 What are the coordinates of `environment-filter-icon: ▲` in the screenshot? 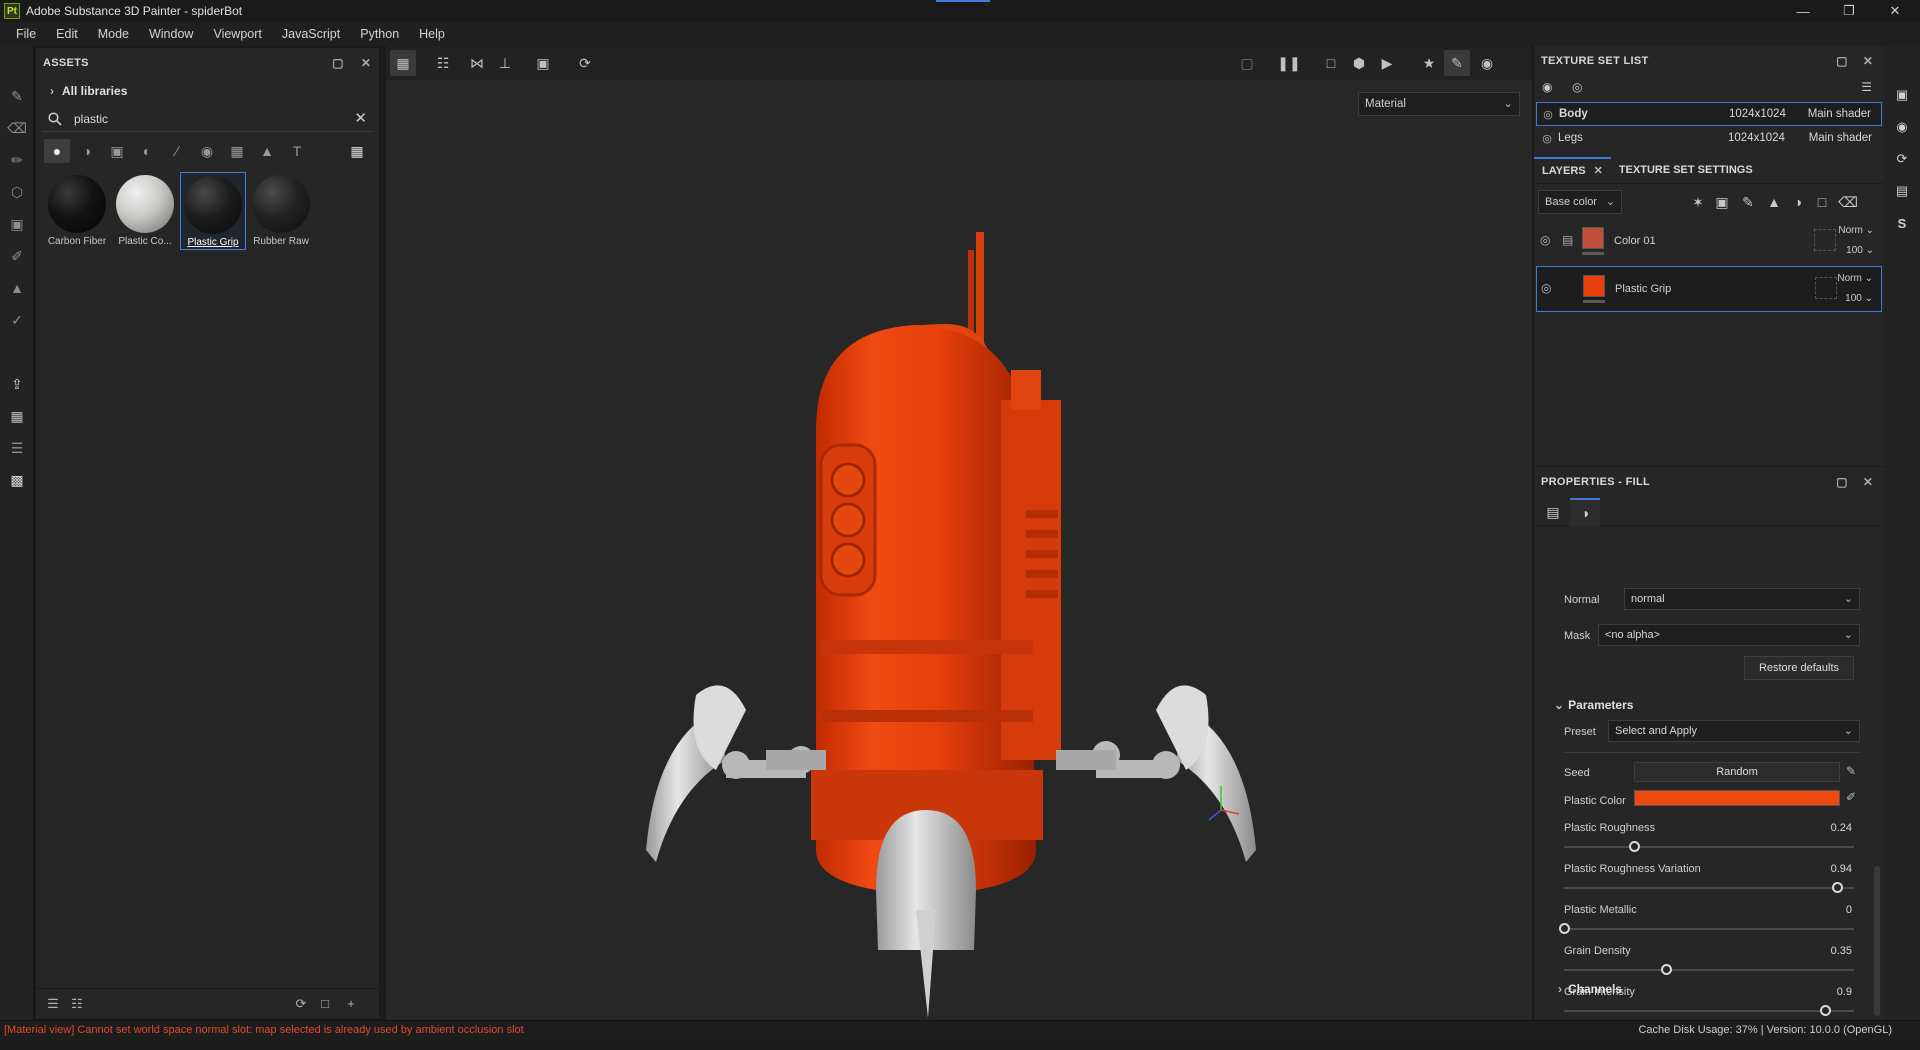 It's located at (267, 151).